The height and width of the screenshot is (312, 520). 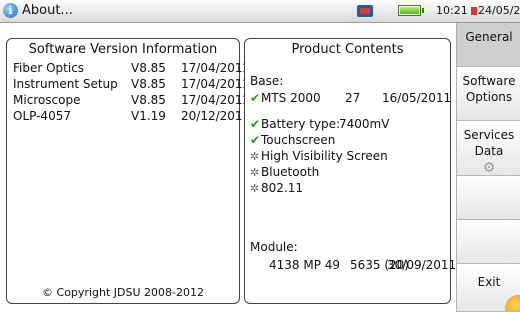 What do you see at coordinates (489, 37) in the screenshot?
I see `general-label: General` at bounding box center [489, 37].